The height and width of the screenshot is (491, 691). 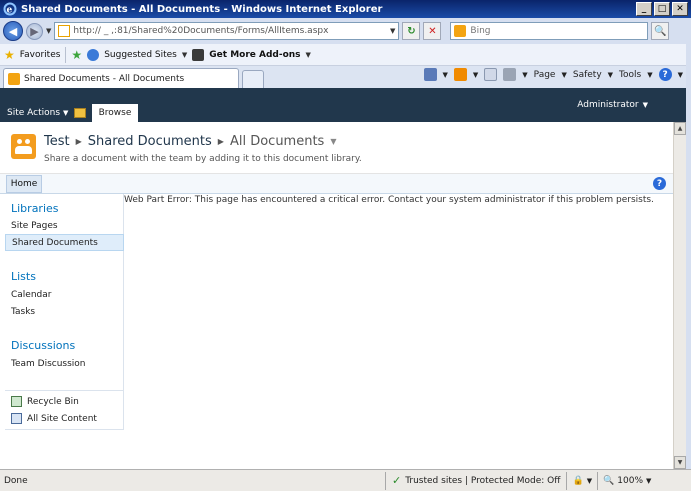 What do you see at coordinates (53, 401) in the screenshot?
I see `recycle-bin-label: Recycle Bin` at bounding box center [53, 401].